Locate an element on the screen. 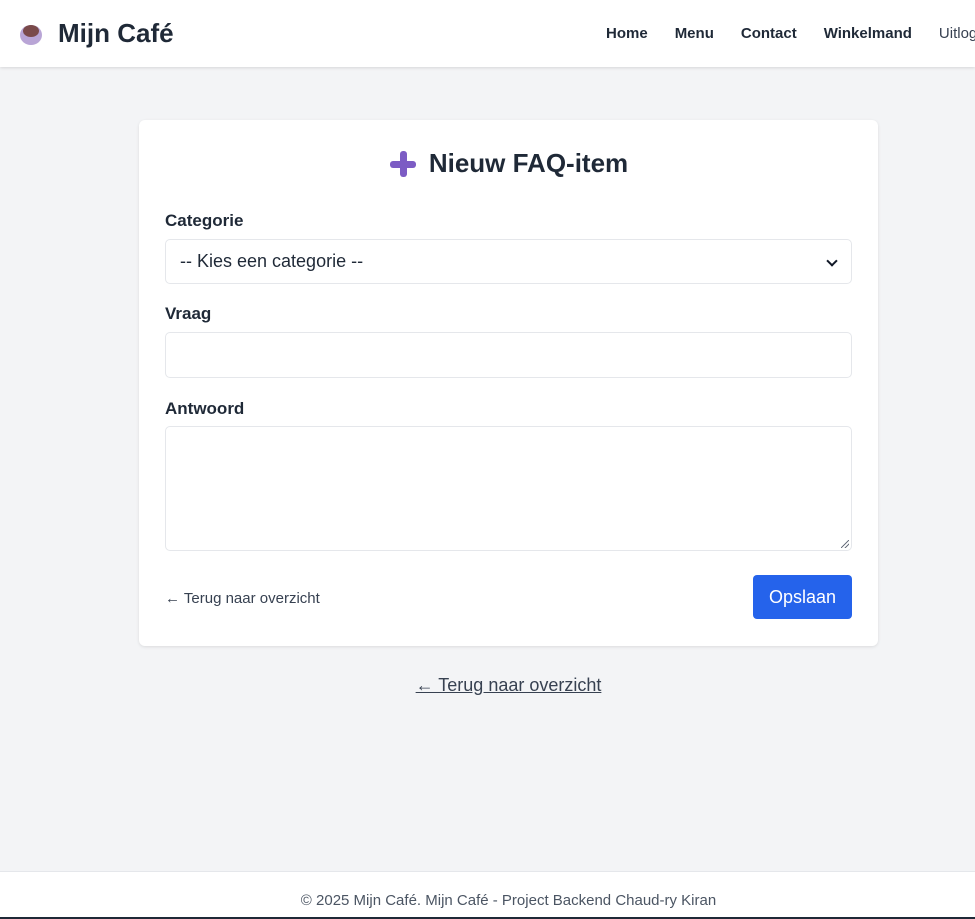  nav-contact: Contact is located at coordinates (769, 33).